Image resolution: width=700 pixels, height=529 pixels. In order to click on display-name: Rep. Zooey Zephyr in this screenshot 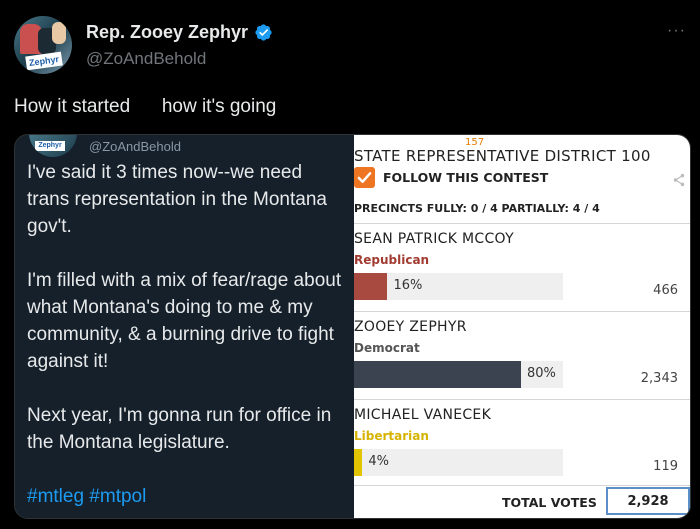, I will do `click(167, 32)`.